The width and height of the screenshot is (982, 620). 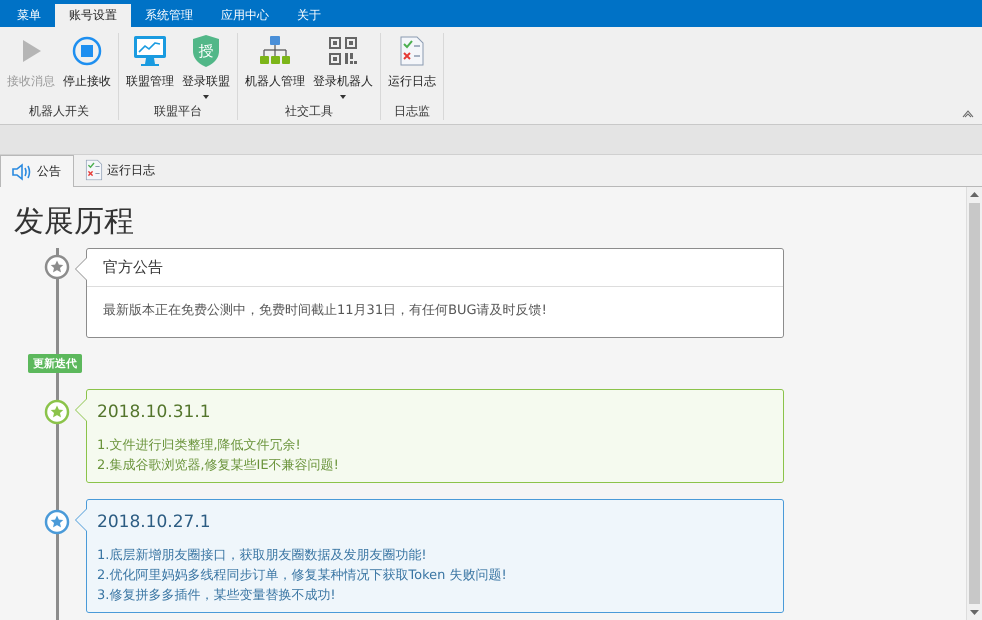 I want to click on ribbon-button: 登录机器人, so click(x=343, y=66).